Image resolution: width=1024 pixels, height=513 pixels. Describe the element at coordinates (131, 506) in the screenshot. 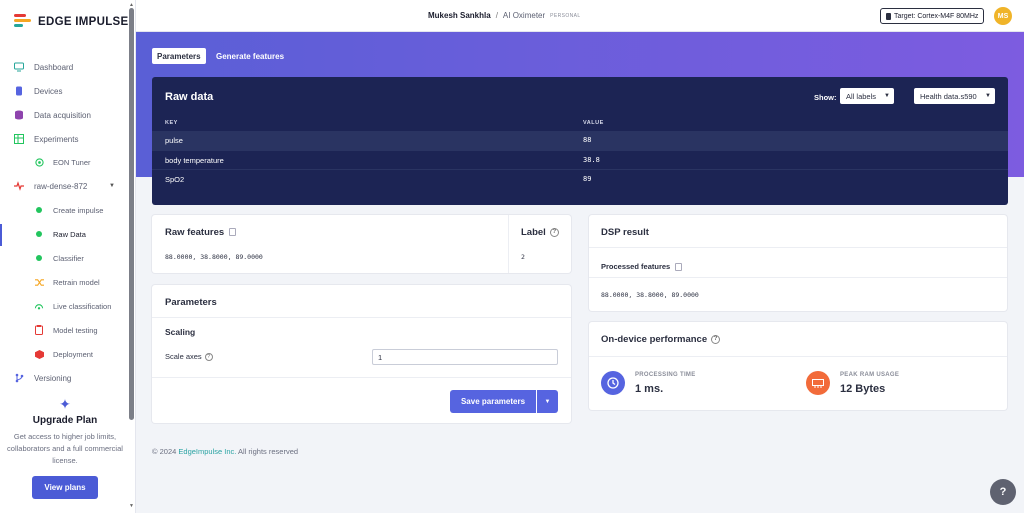

I see `scroll-down-arrow: ▼` at that location.